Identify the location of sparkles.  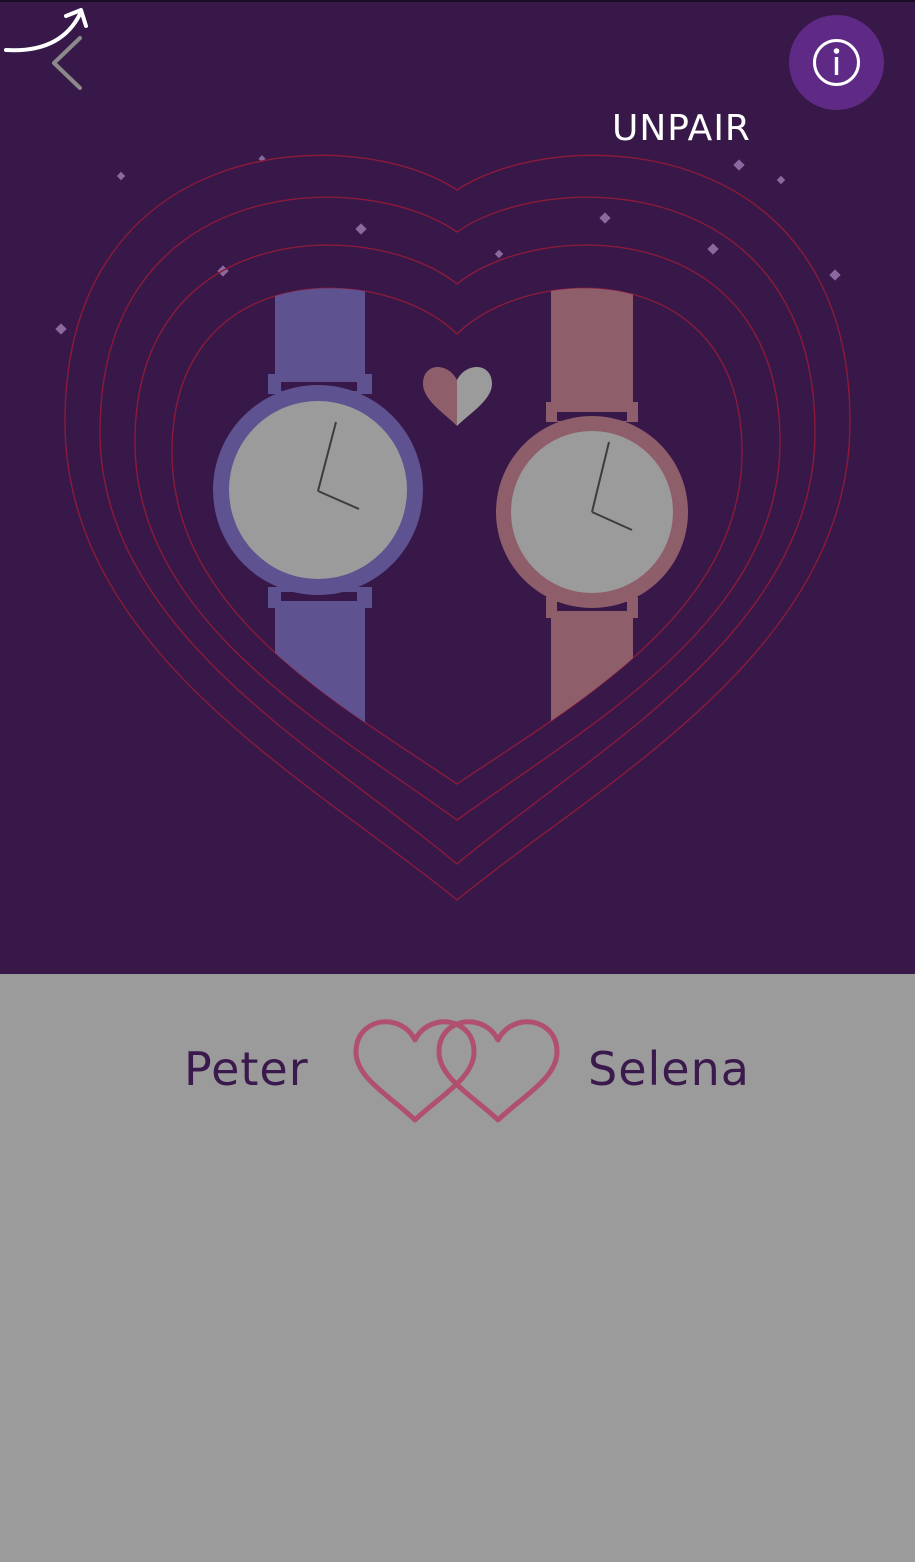
(448, 245).